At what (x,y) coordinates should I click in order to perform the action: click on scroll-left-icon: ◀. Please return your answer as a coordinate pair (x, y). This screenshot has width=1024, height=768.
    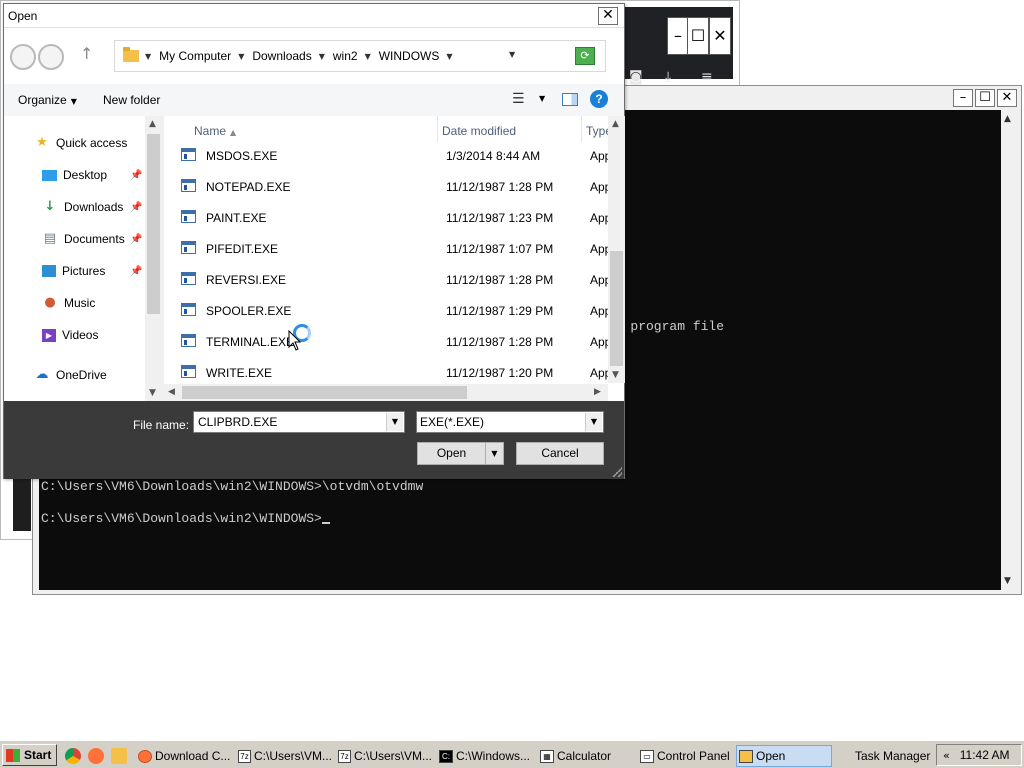
    Looking at the image, I should click on (171, 392).